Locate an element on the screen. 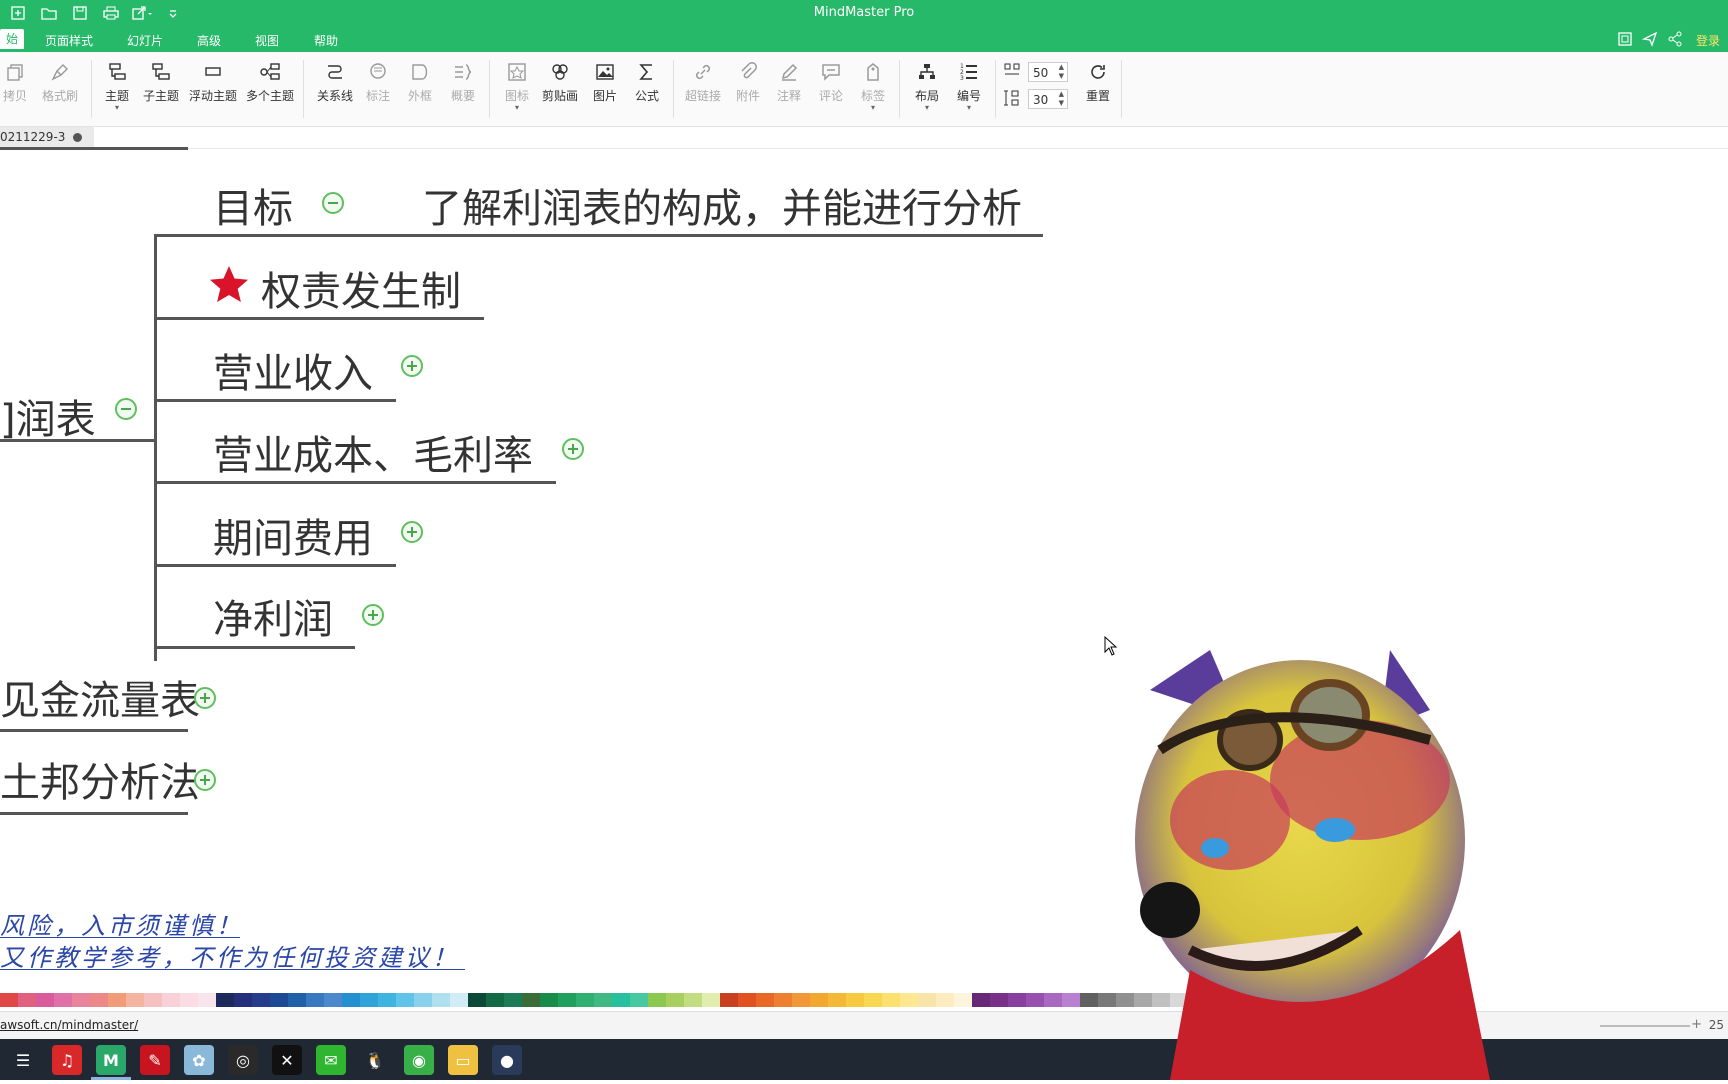 The width and height of the screenshot is (1728, 1084). child-topic-cost-margin: 营业成本、毛利率 is located at coordinates (373, 452).